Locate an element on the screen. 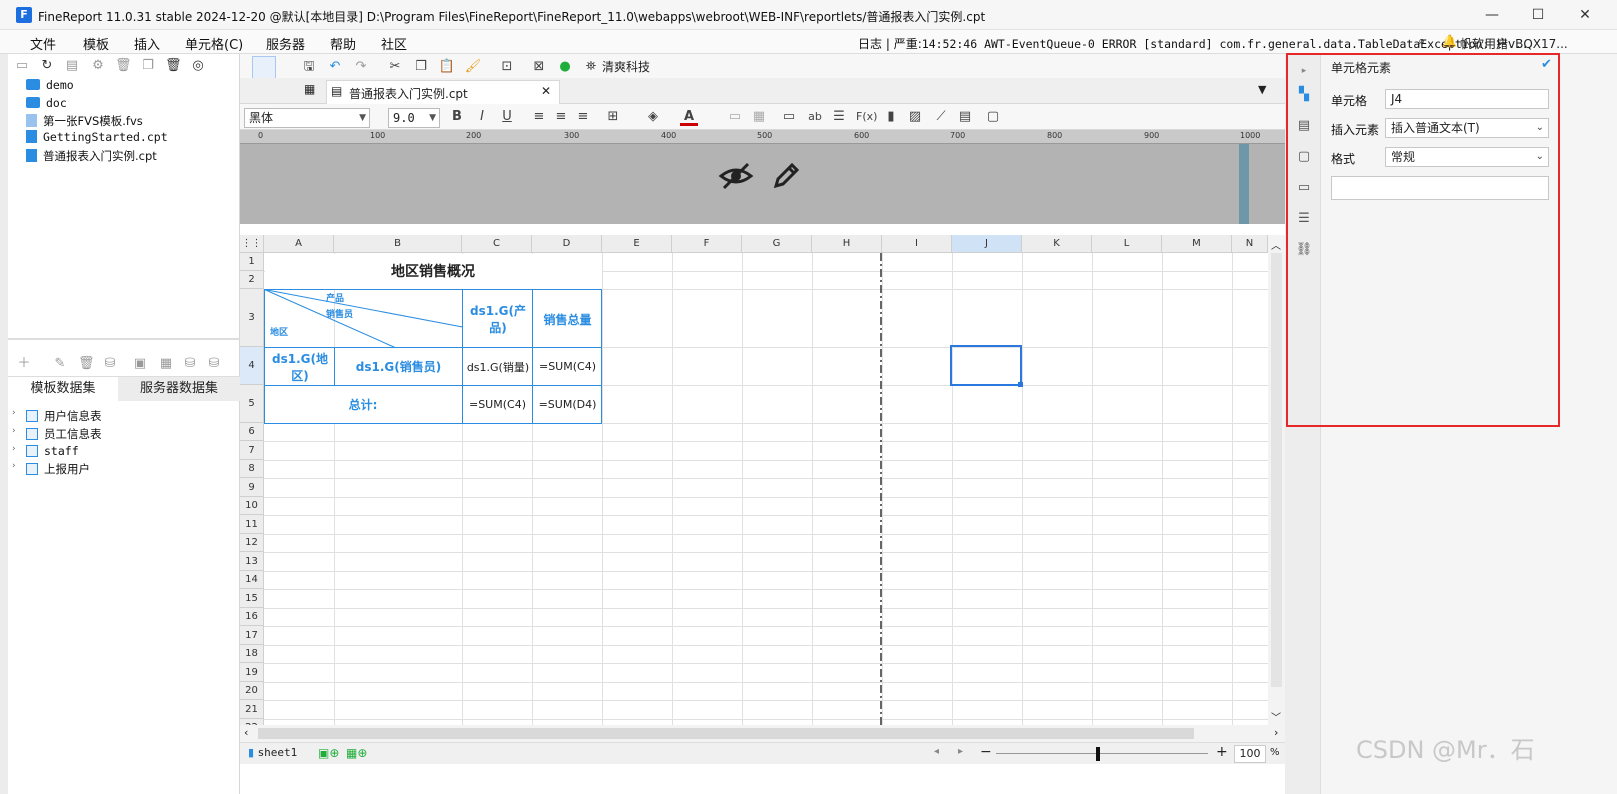 Image resolution: width=1617 pixels, height=794 pixels. cut-icon: ✂ is located at coordinates (395, 67).